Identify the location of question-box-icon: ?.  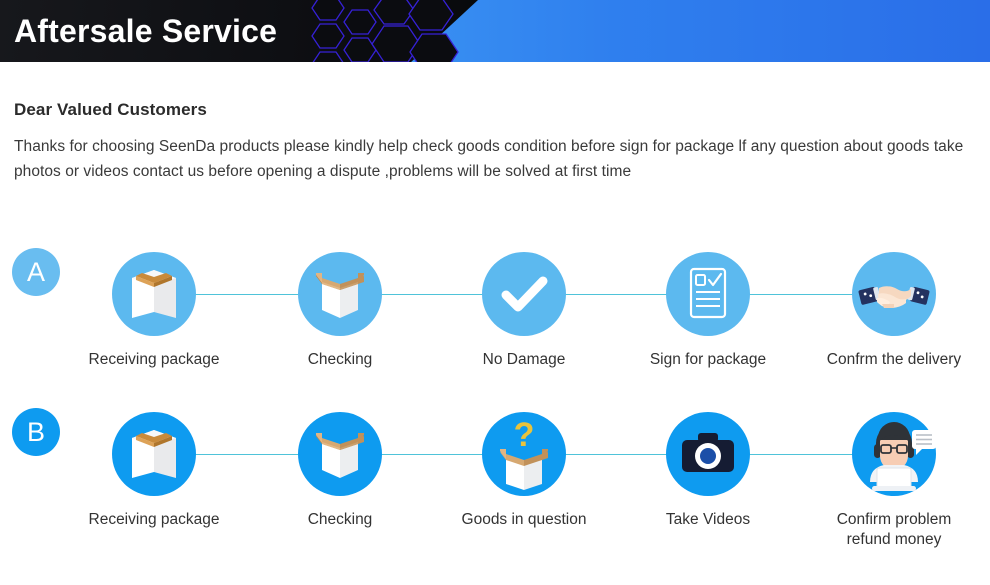
(524, 454).